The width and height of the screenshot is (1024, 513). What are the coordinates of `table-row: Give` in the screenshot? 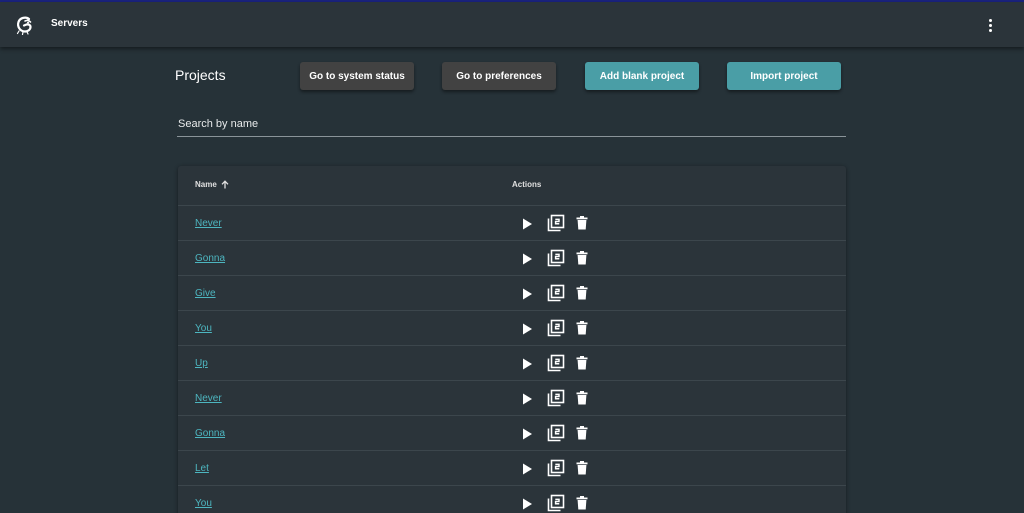 It's located at (512, 293).